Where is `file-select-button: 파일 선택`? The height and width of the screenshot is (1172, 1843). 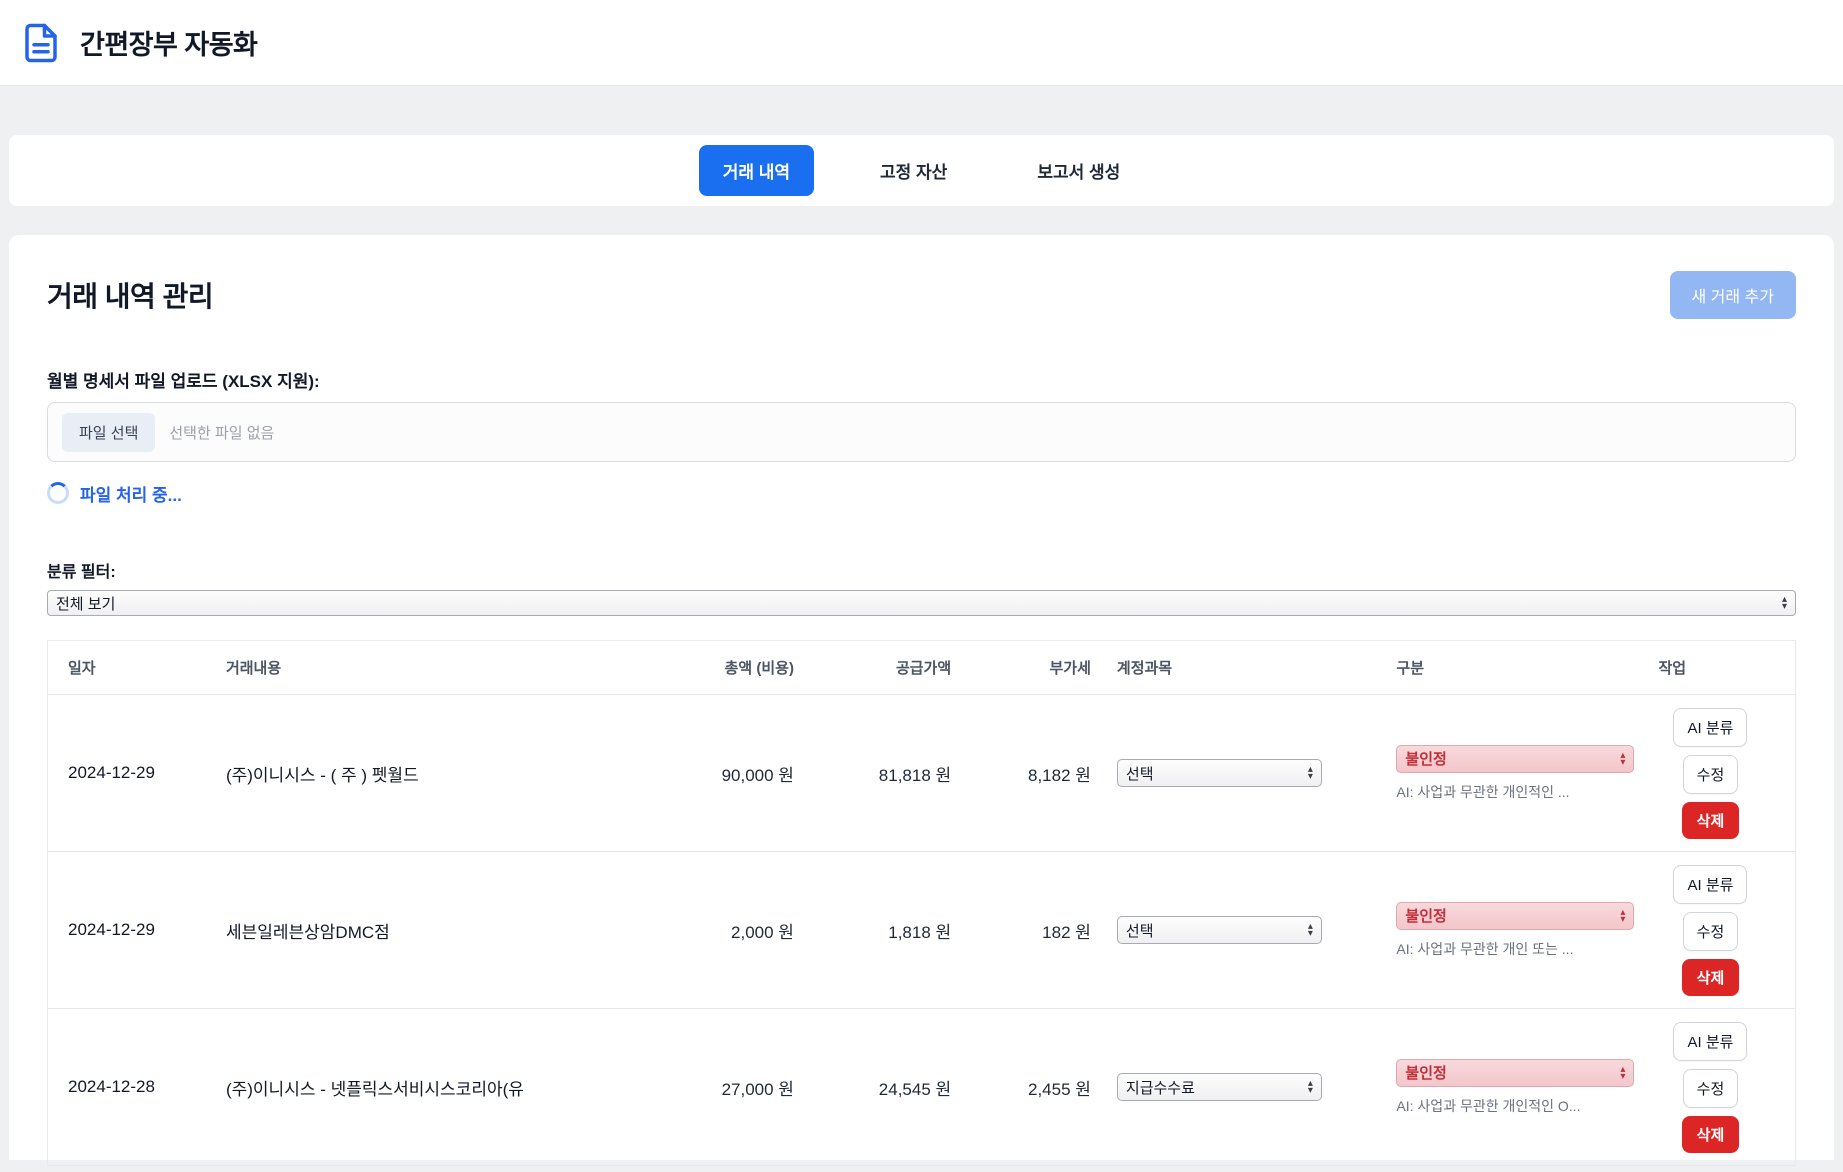
file-select-button: 파일 선택 is located at coordinates (109, 432).